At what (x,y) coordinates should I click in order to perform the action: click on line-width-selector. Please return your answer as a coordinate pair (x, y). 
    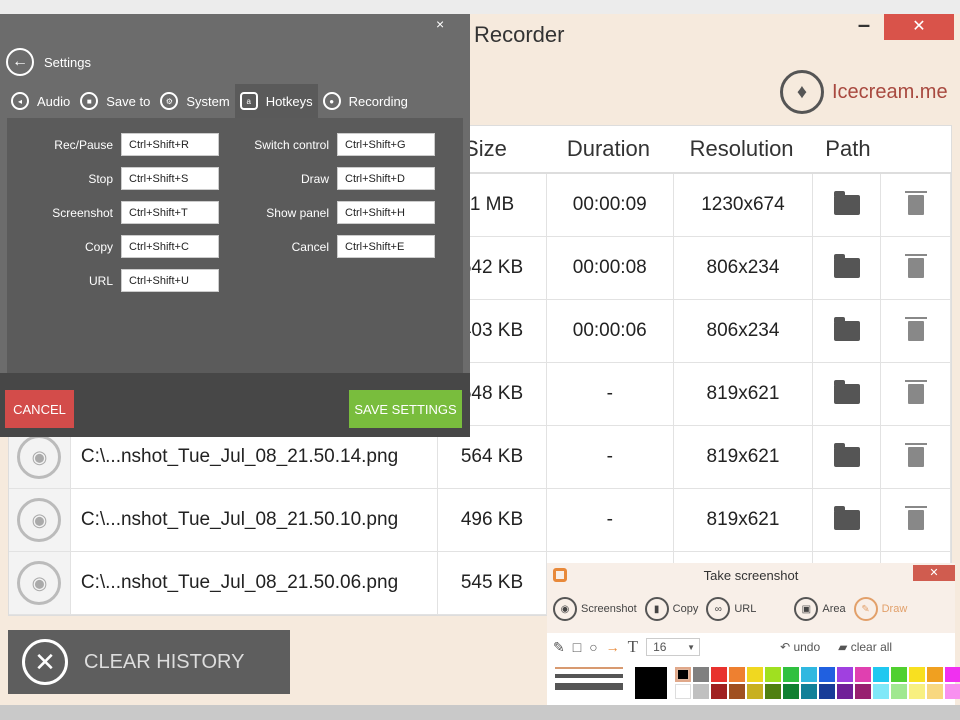
    Looking at the image, I should click on (589, 681).